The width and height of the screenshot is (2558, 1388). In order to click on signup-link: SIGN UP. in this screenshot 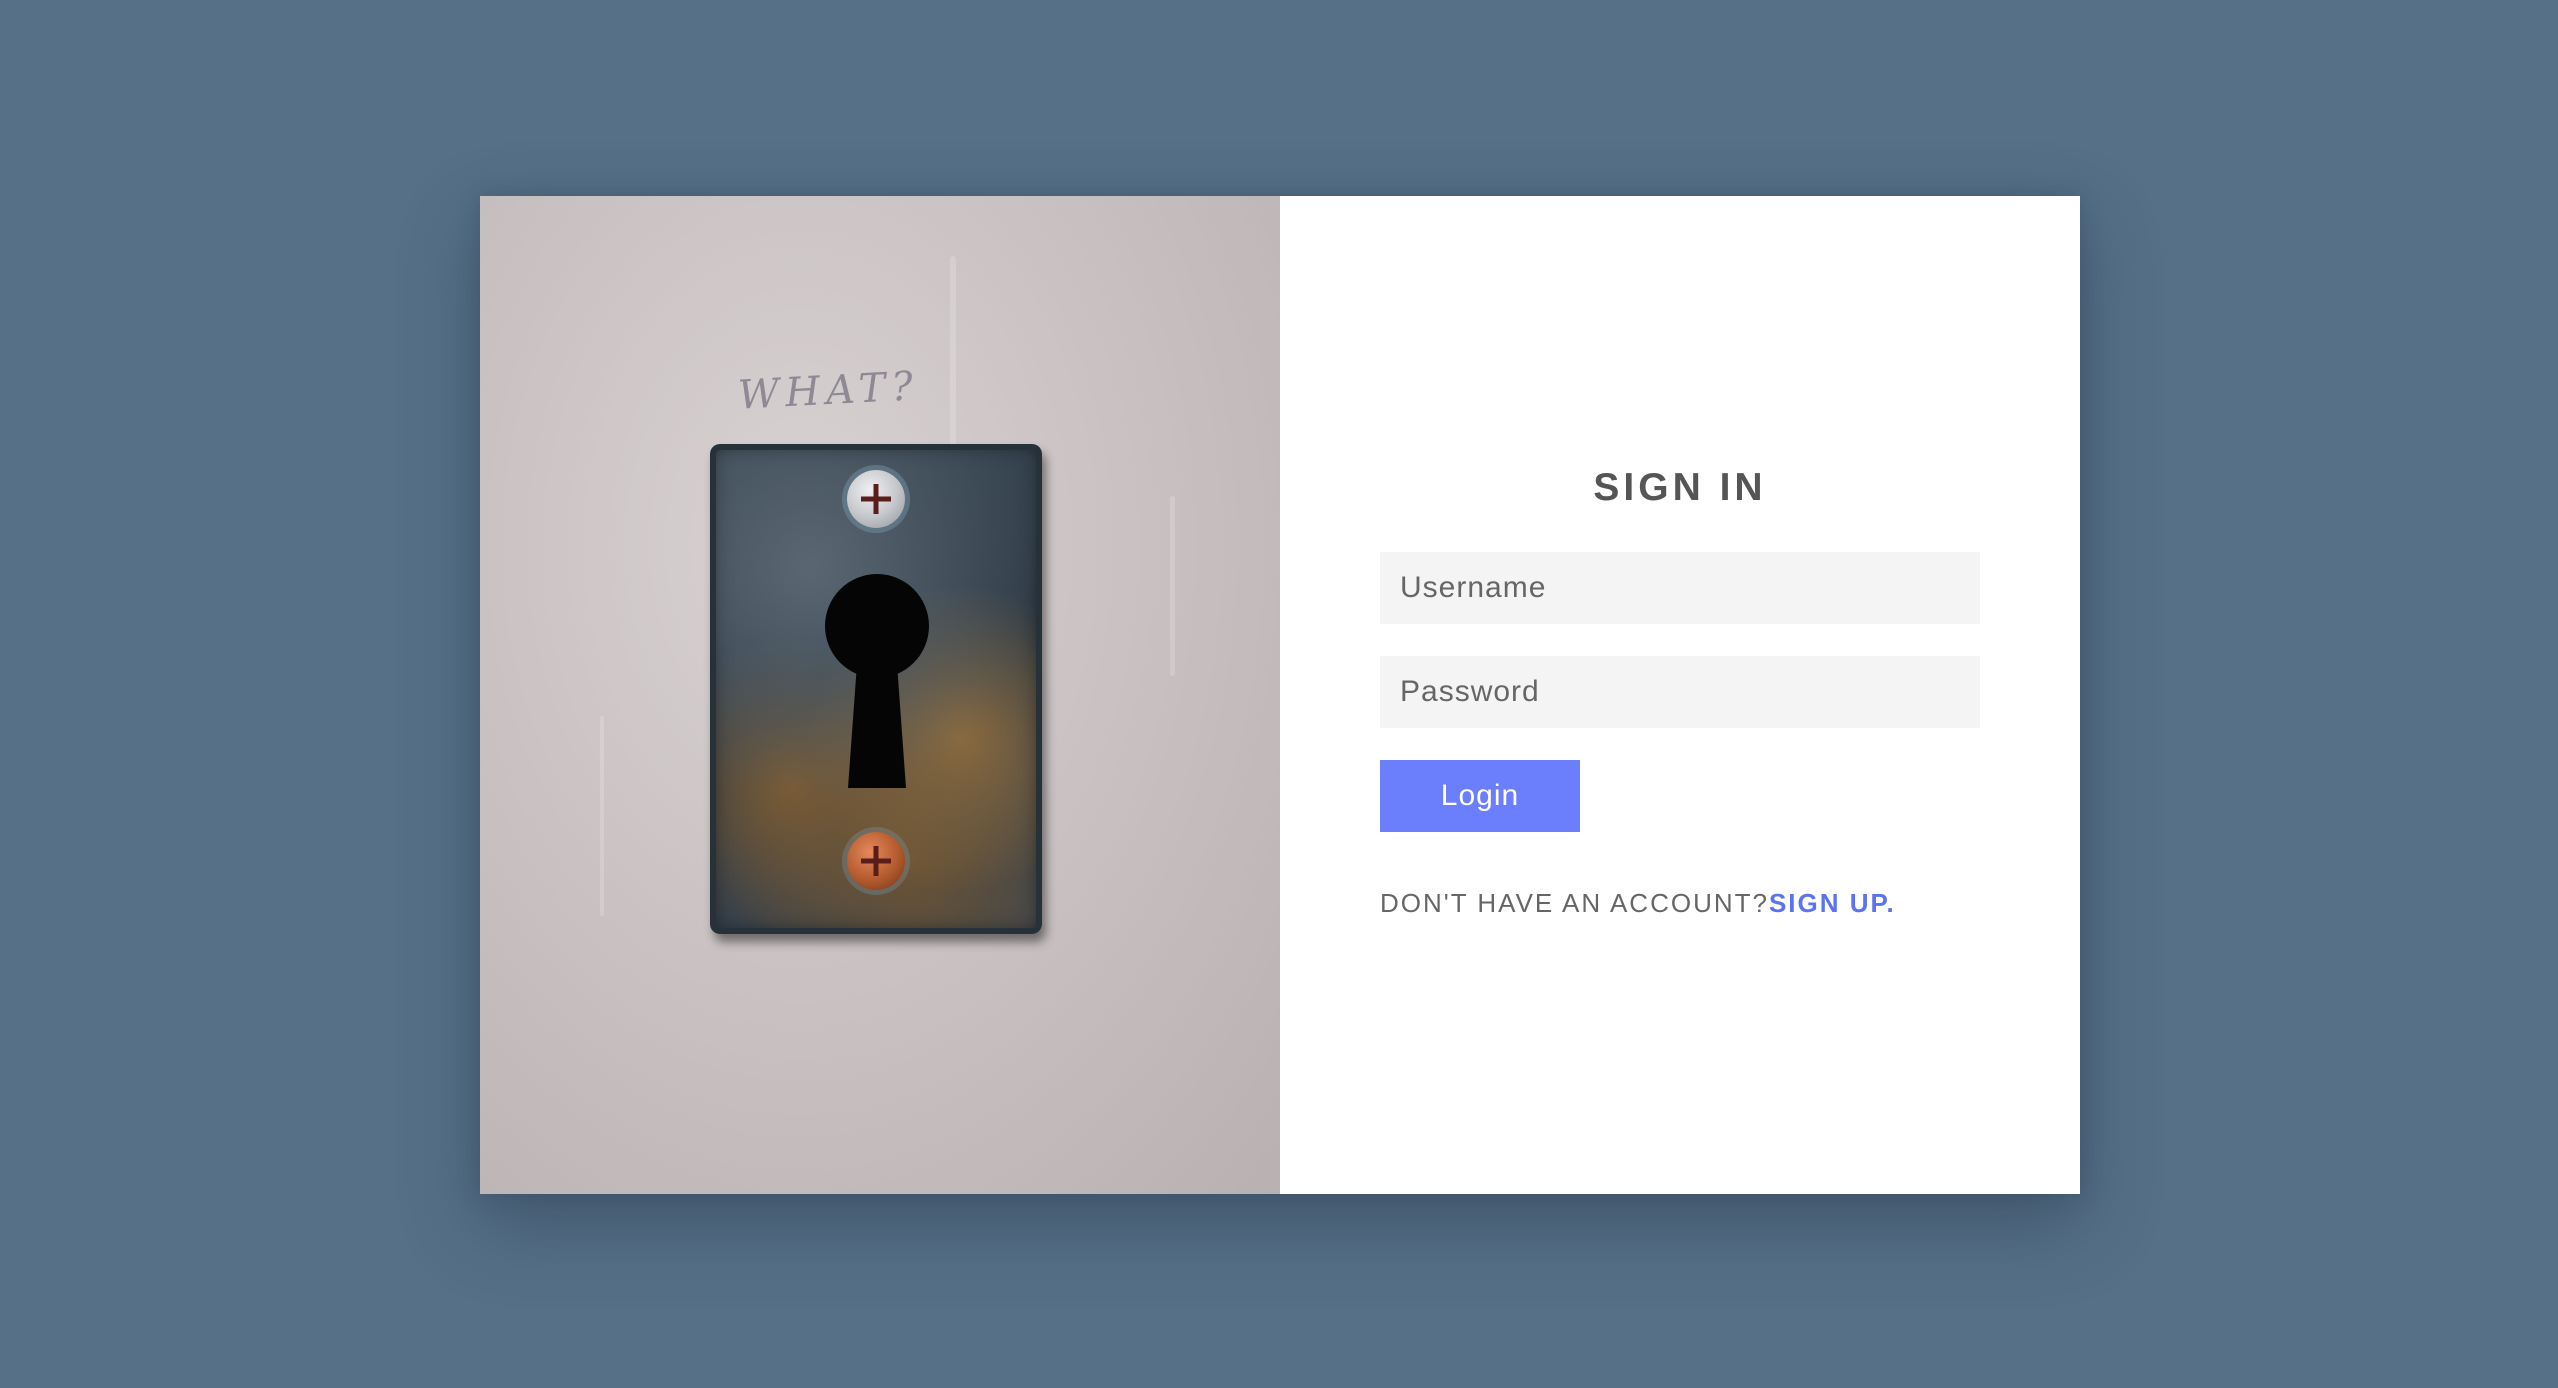, I will do `click(1832, 903)`.